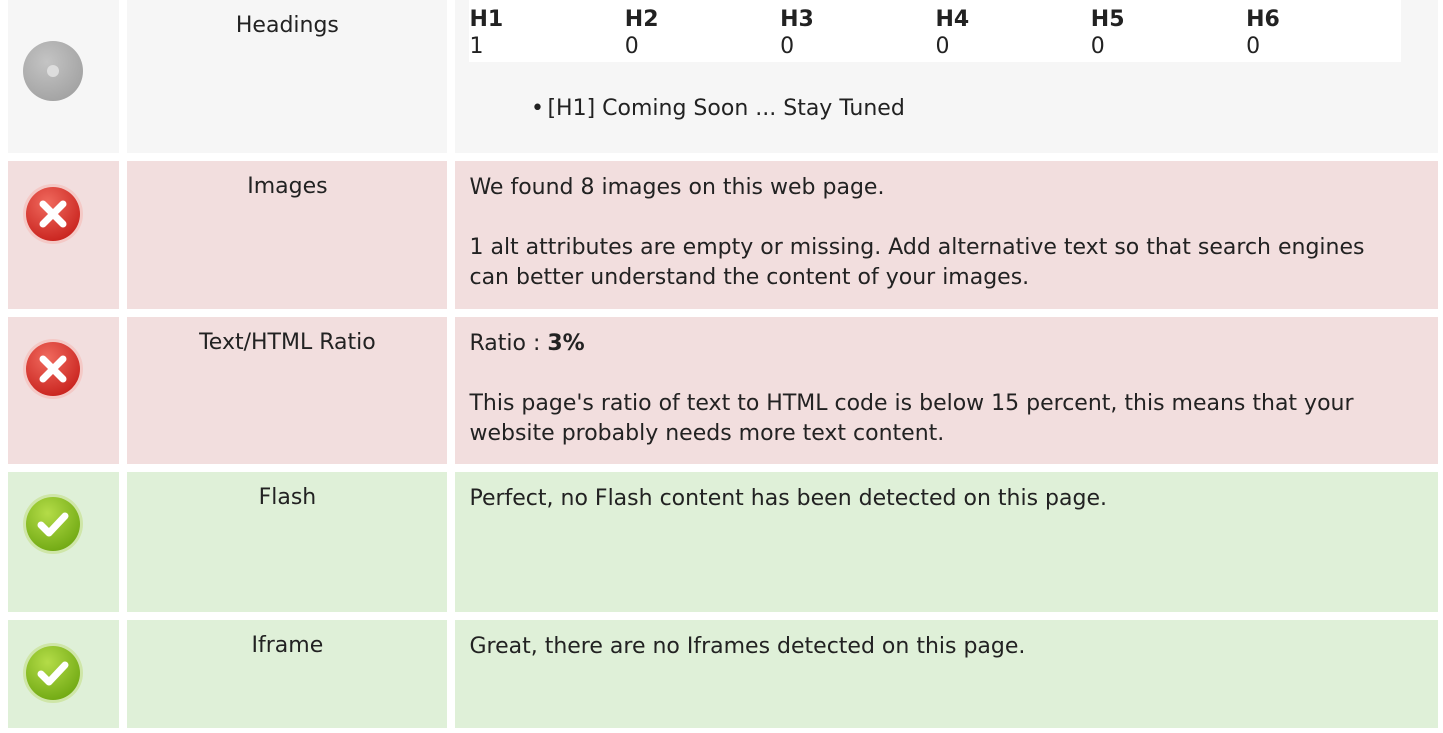 Image resolution: width=1443 pixels, height=733 pixels. I want to click on heading-count-h1: 1, so click(476, 46).